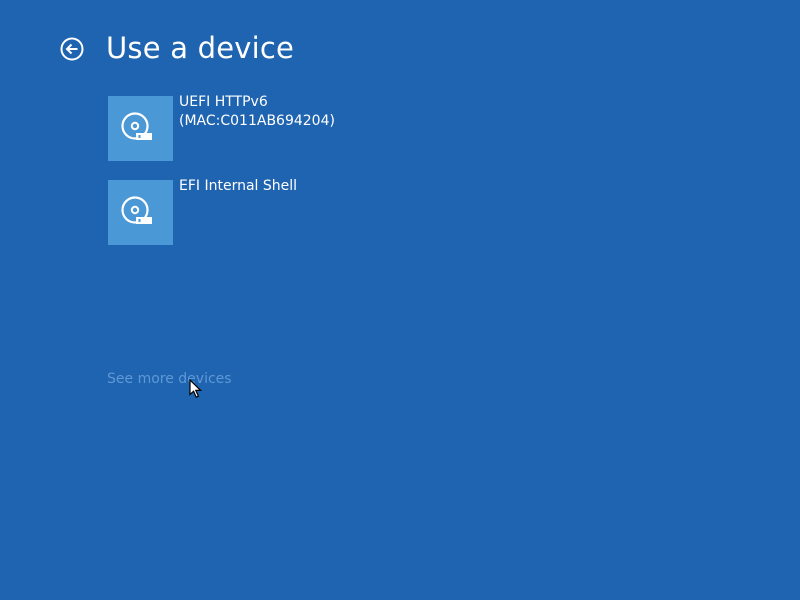 The width and height of the screenshot is (800, 600). I want to click on back-arrow-circle-icon, so click(72, 49).